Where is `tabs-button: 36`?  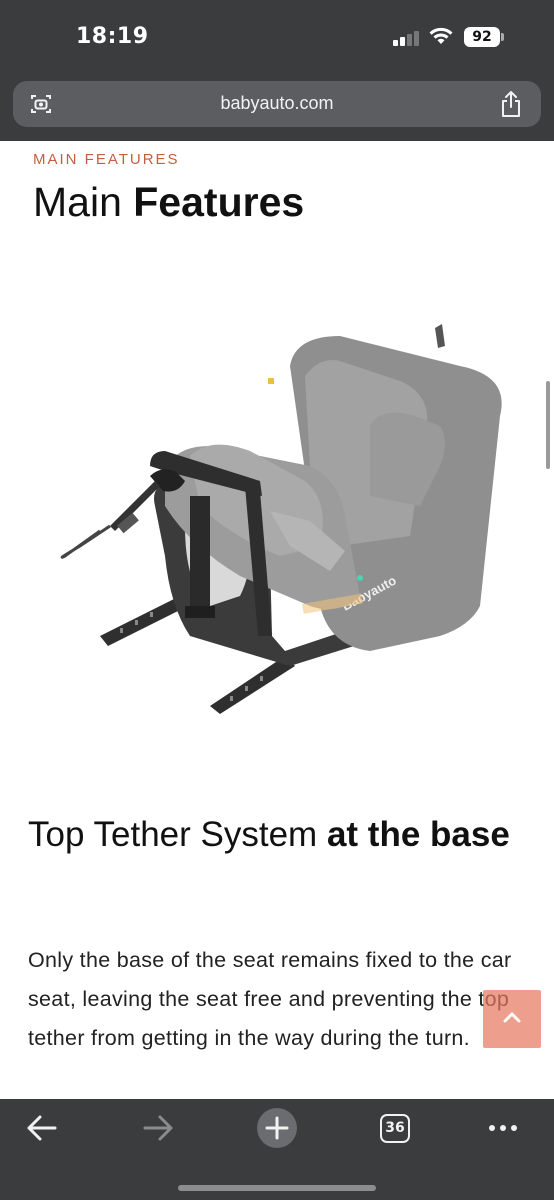
tabs-button: 36 is located at coordinates (395, 1128).